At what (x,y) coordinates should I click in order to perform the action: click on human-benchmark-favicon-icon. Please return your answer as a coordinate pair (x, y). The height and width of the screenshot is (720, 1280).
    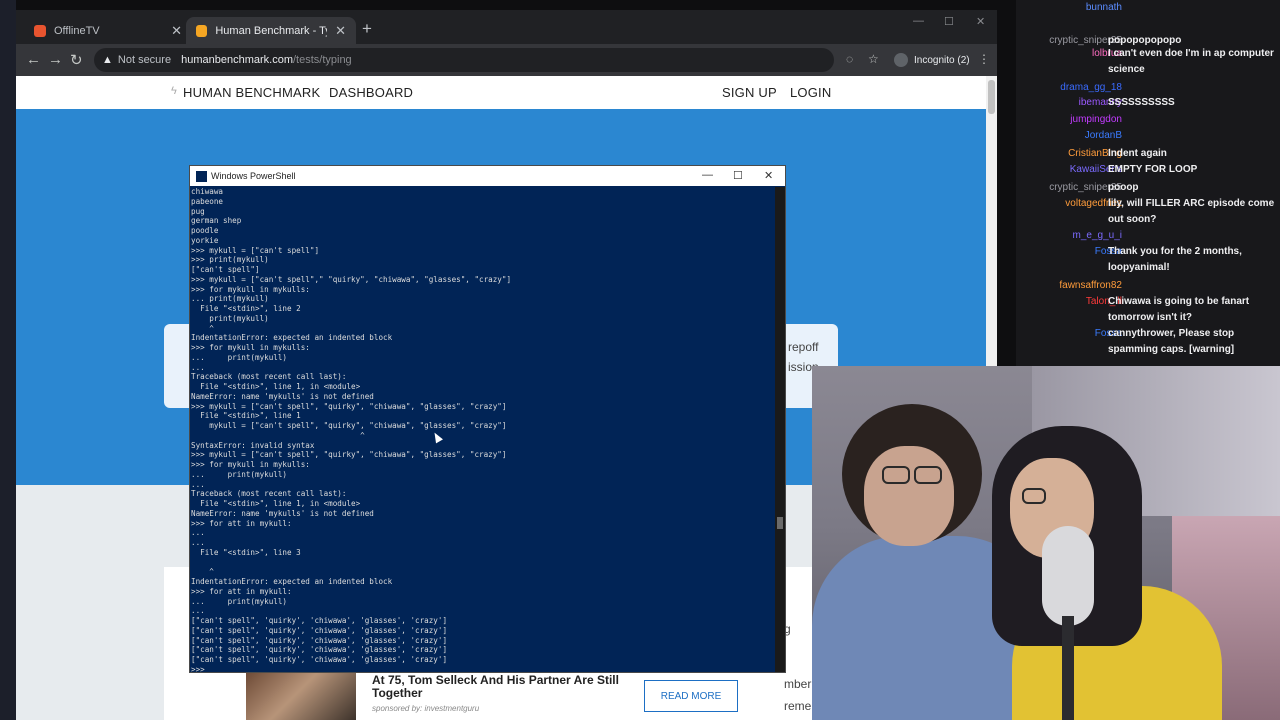
    Looking at the image, I should click on (202, 30).